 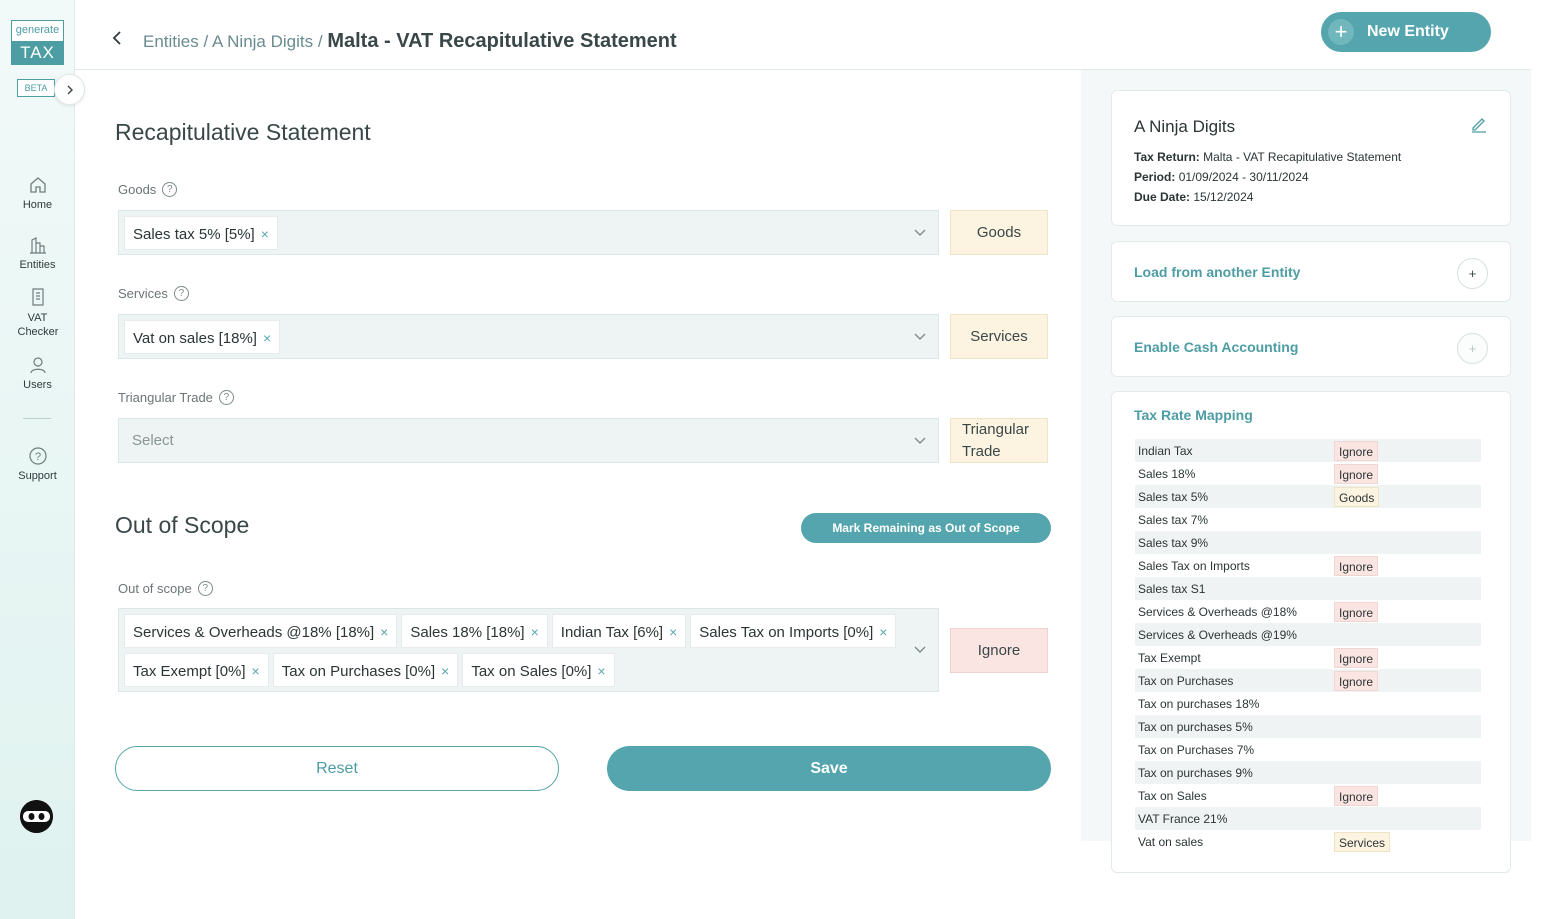 I want to click on oos-chip: Tax Exempt [0%] ×, so click(x=196, y=670).